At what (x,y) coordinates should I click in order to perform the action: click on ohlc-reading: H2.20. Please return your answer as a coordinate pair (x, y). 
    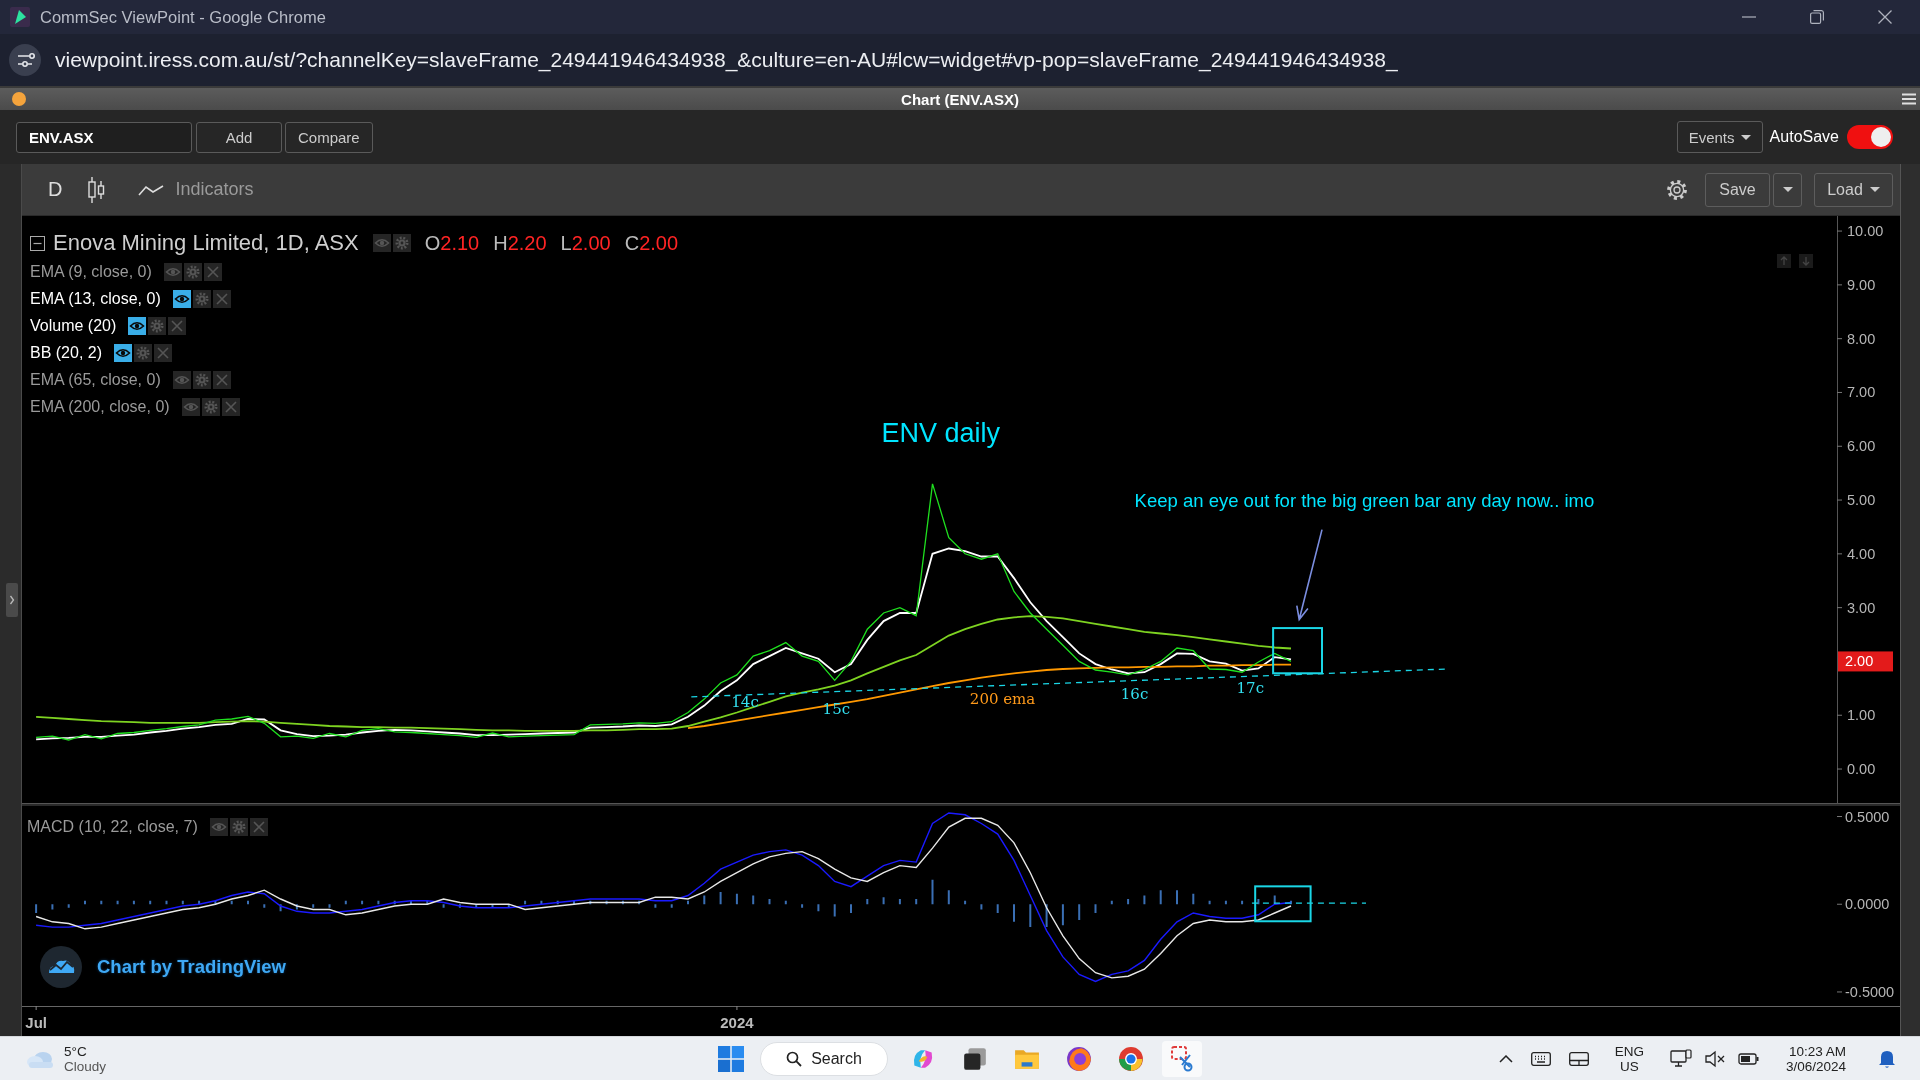
    Looking at the image, I should click on (520, 243).